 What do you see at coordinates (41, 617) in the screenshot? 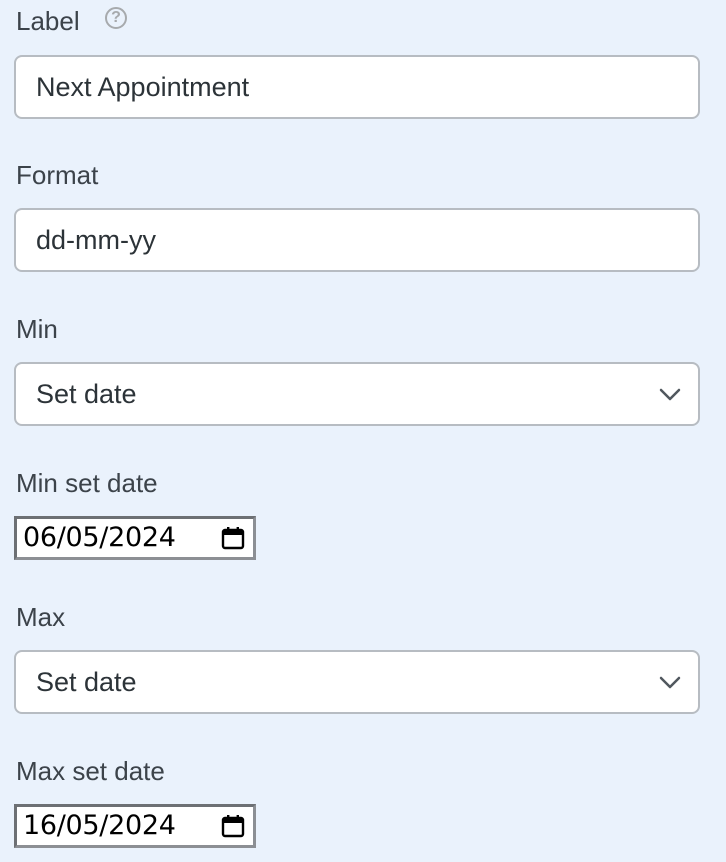
I see `max-field-label: Max` at bounding box center [41, 617].